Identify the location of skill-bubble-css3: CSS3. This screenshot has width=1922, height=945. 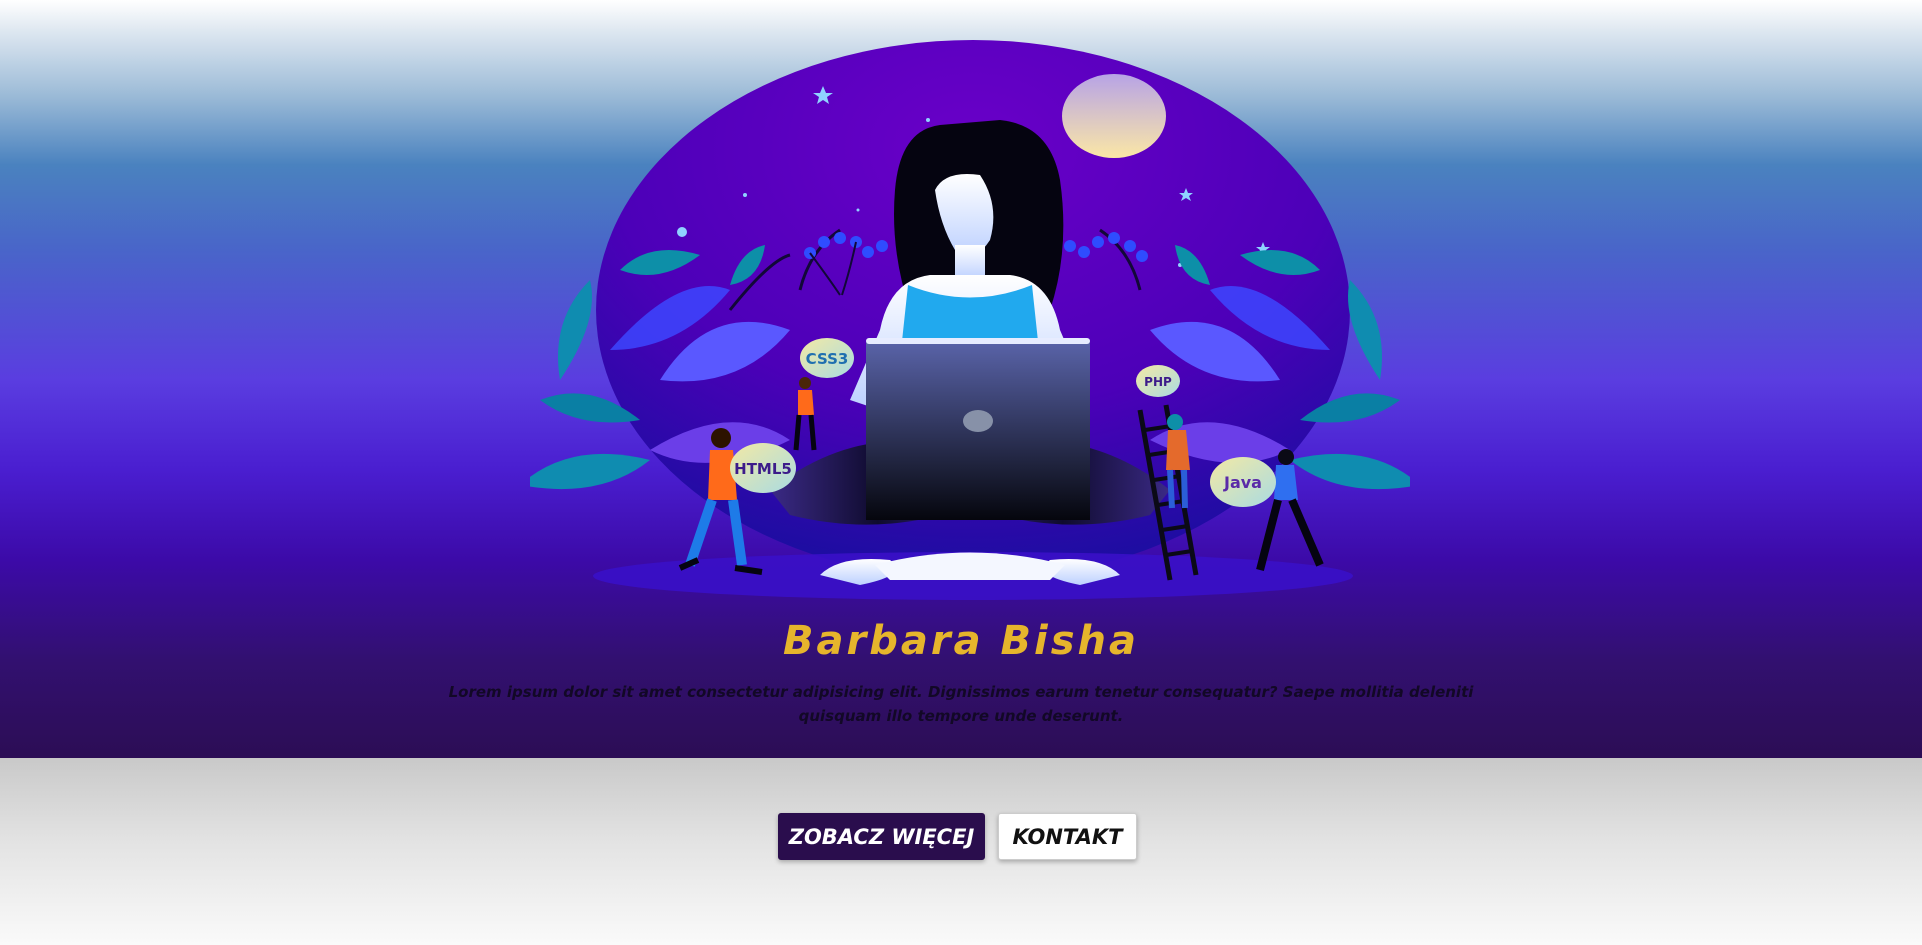
(827, 358).